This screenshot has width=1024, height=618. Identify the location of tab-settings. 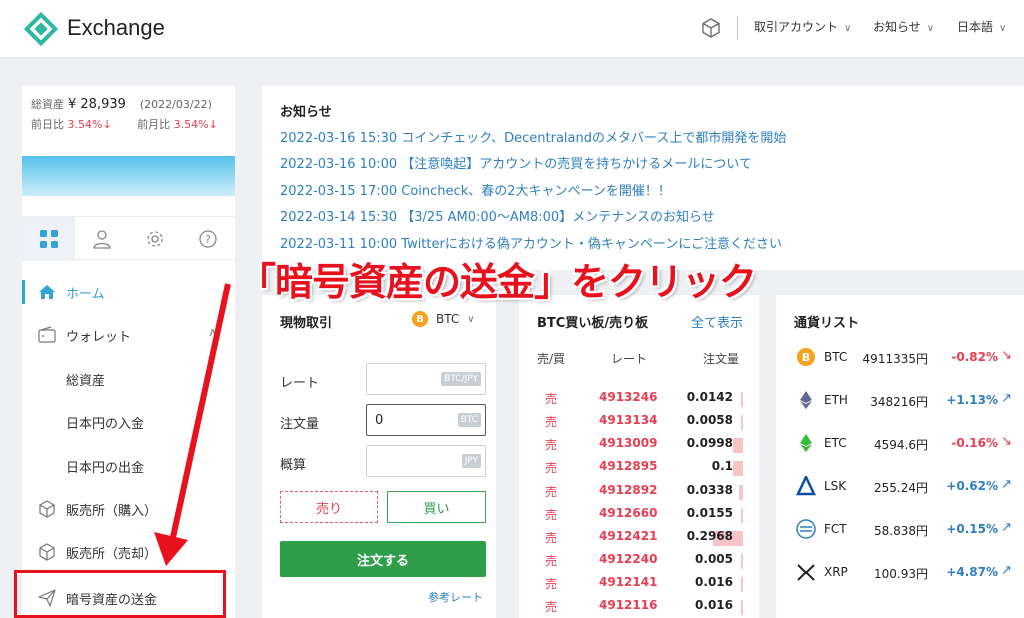
(154, 239).